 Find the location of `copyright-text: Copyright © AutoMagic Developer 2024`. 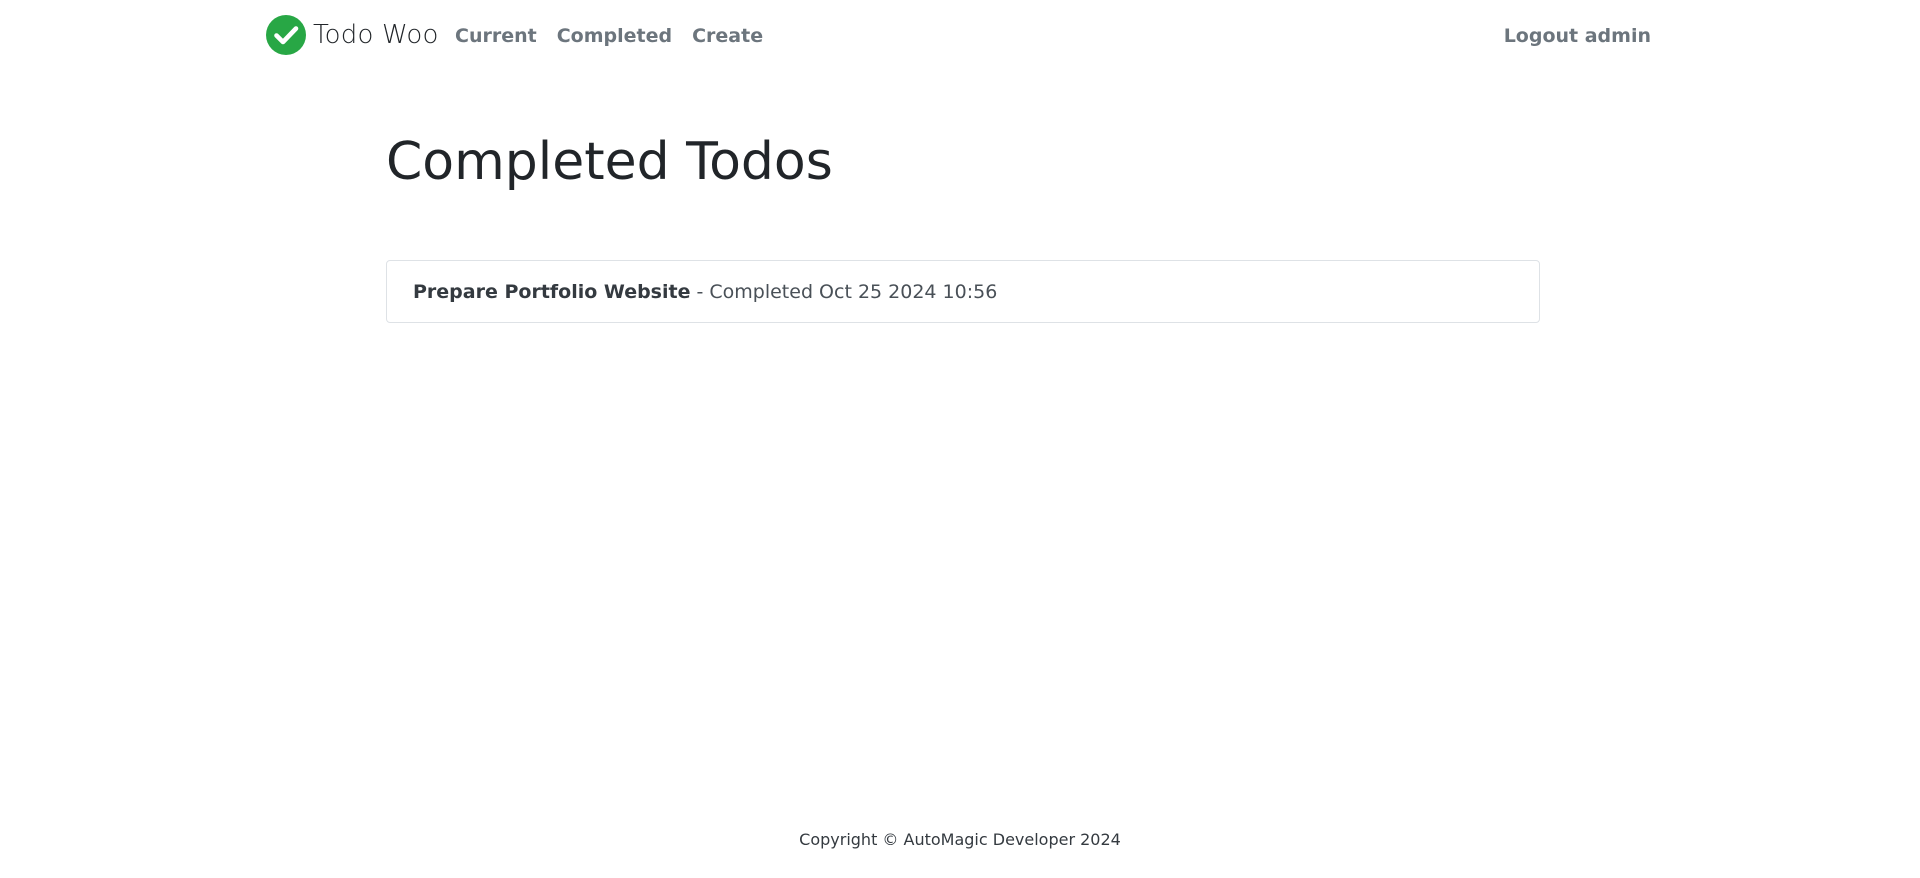

copyright-text: Copyright © AutoMagic Developer 2024 is located at coordinates (960, 839).